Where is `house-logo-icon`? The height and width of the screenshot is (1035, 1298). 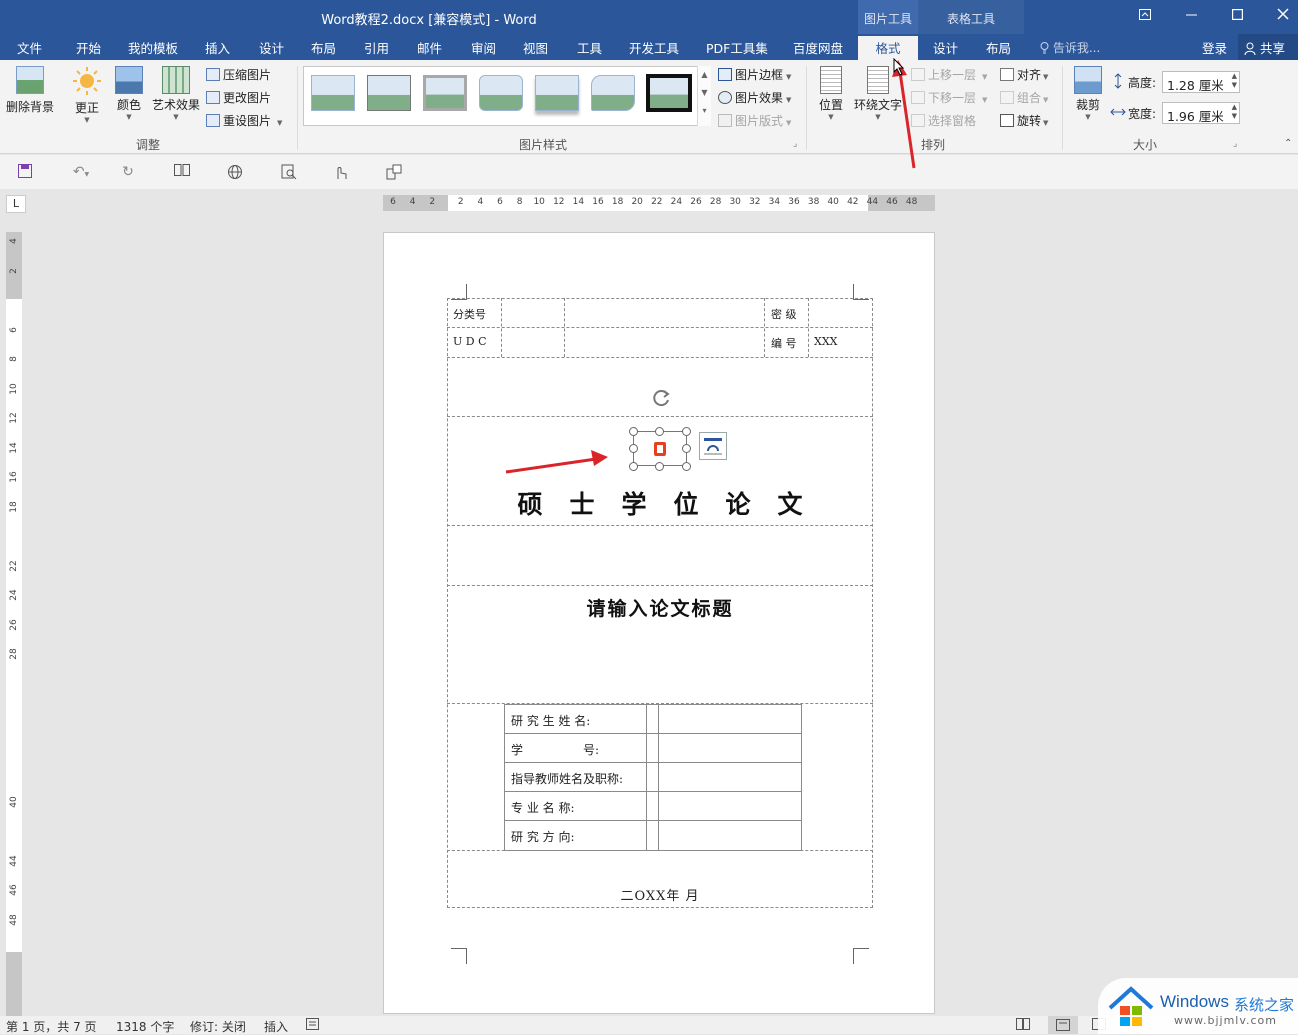 house-logo-icon is located at coordinates (1131, 1006).